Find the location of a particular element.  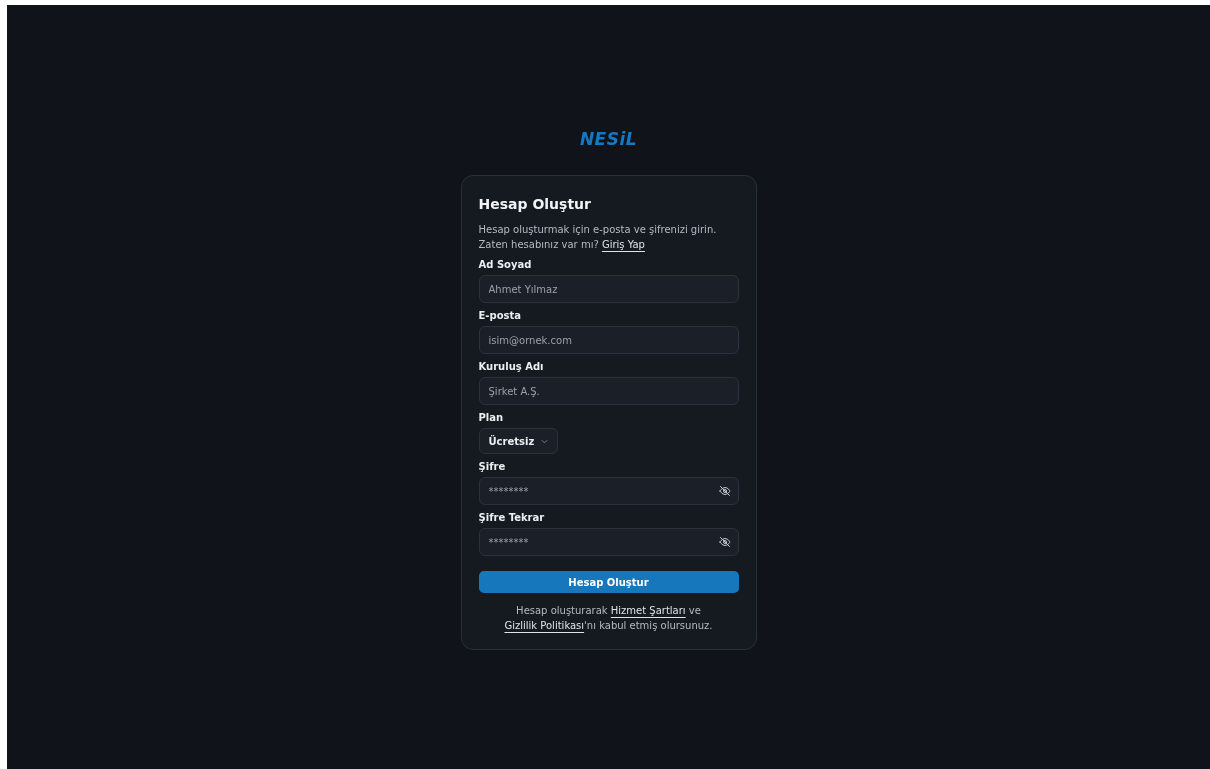

input-field: isim@ornek.com is located at coordinates (608, 340).